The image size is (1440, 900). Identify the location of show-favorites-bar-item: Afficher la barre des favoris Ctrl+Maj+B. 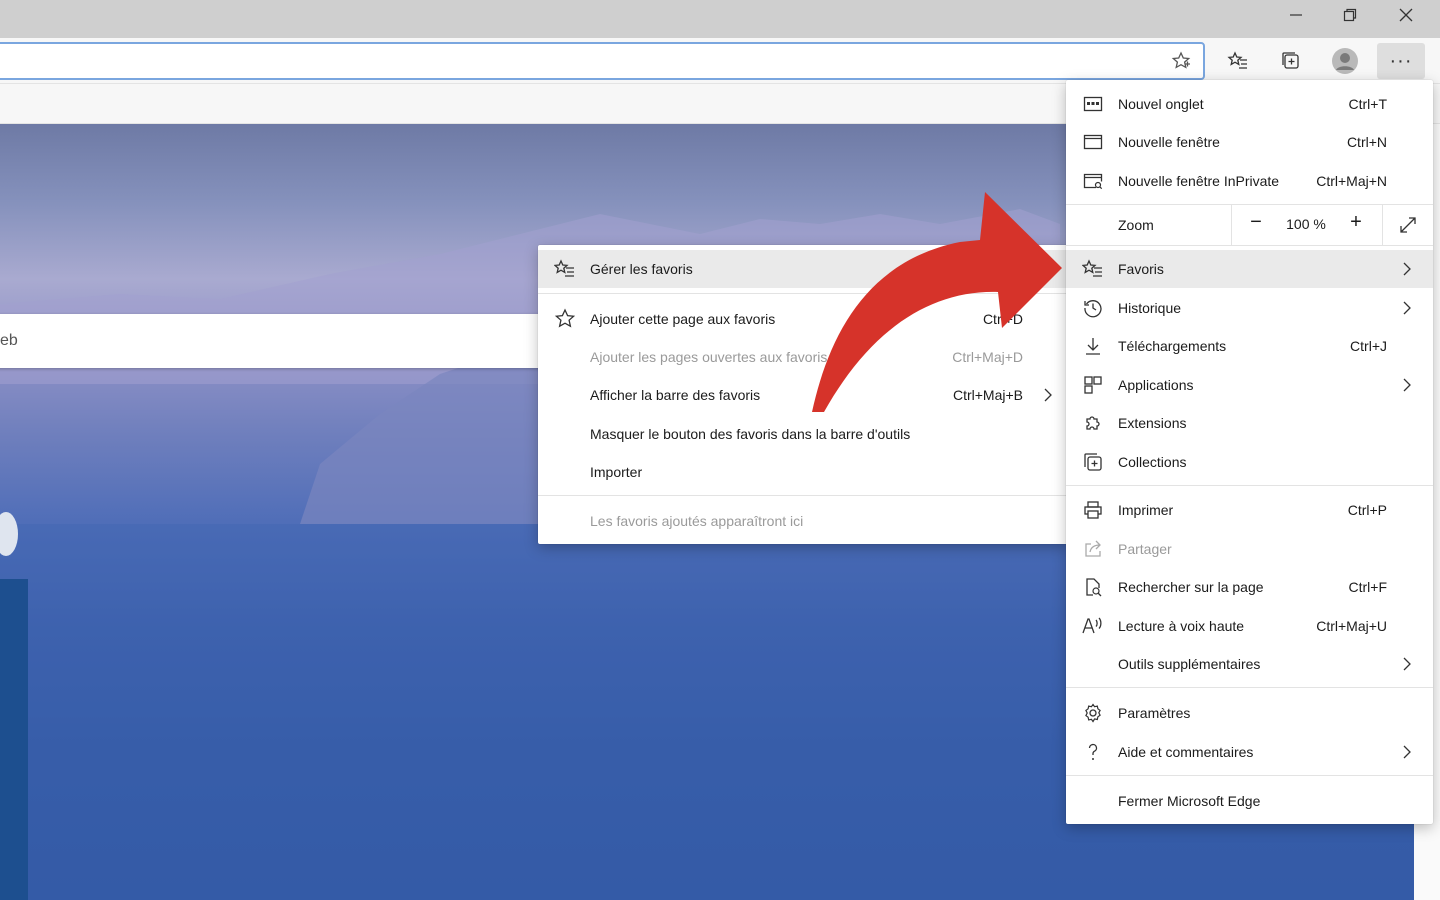
(804, 395).